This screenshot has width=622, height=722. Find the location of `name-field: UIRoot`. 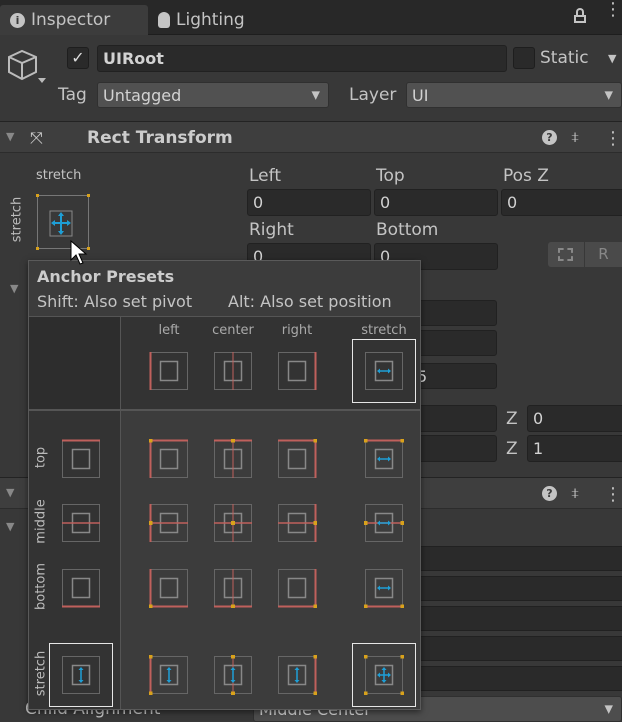

name-field: UIRoot is located at coordinates (302, 58).